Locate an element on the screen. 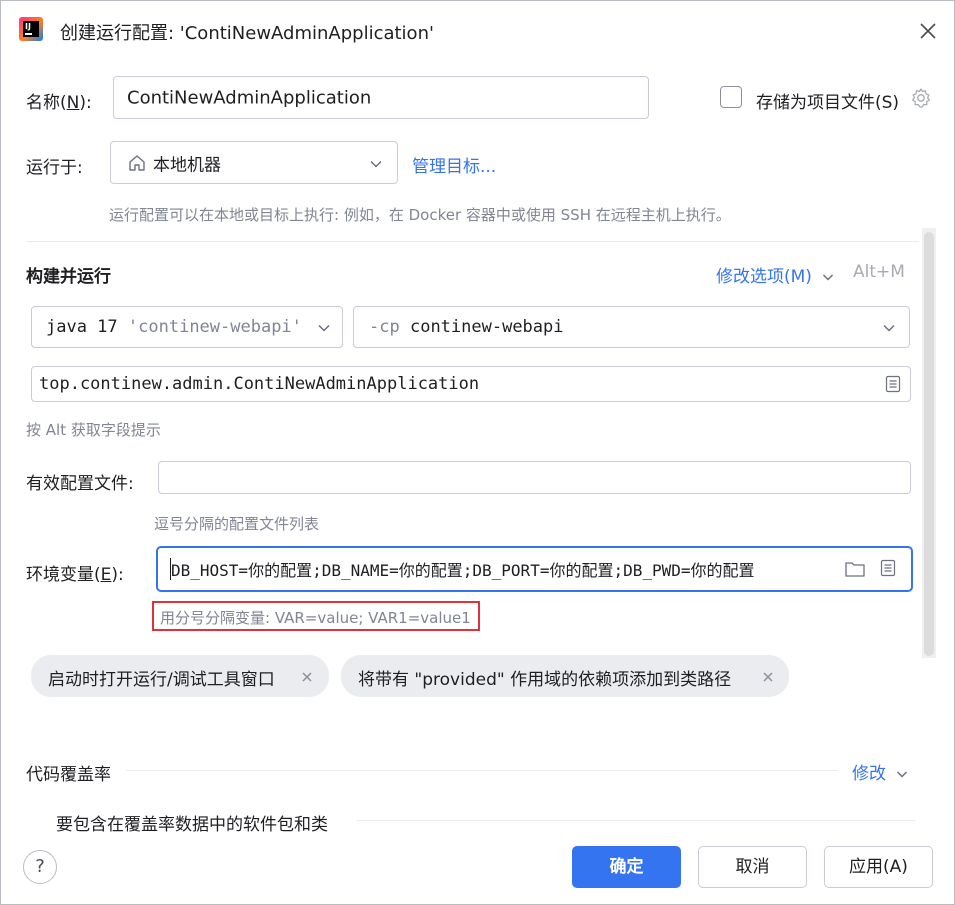  intellij-app-icon: IJ is located at coordinates (31, 29).